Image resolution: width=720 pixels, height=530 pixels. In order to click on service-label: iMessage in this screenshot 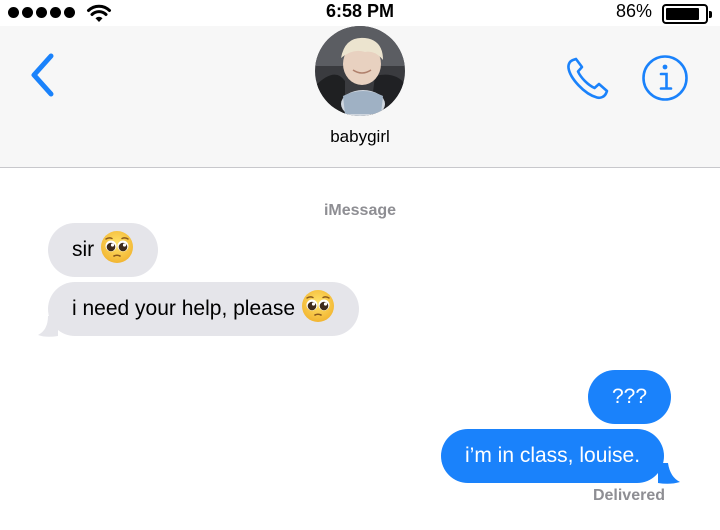, I will do `click(360, 210)`.